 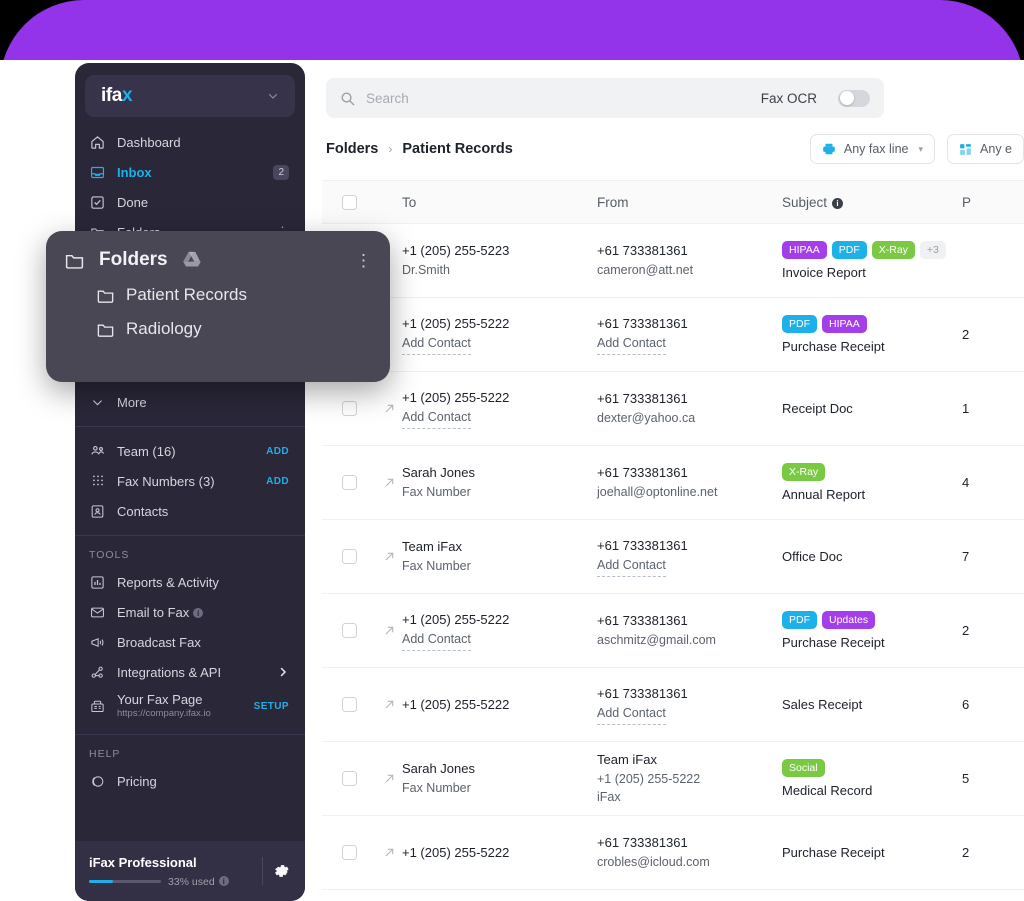 I want to click on folder-item-radiology: Radiology, so click(x=234, y=329).